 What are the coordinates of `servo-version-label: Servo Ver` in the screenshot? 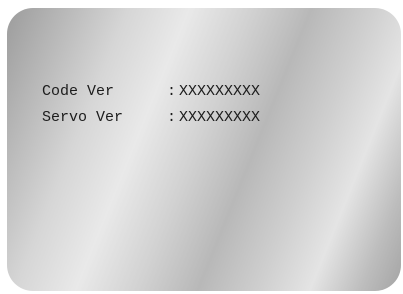 It's located at (83, 117).